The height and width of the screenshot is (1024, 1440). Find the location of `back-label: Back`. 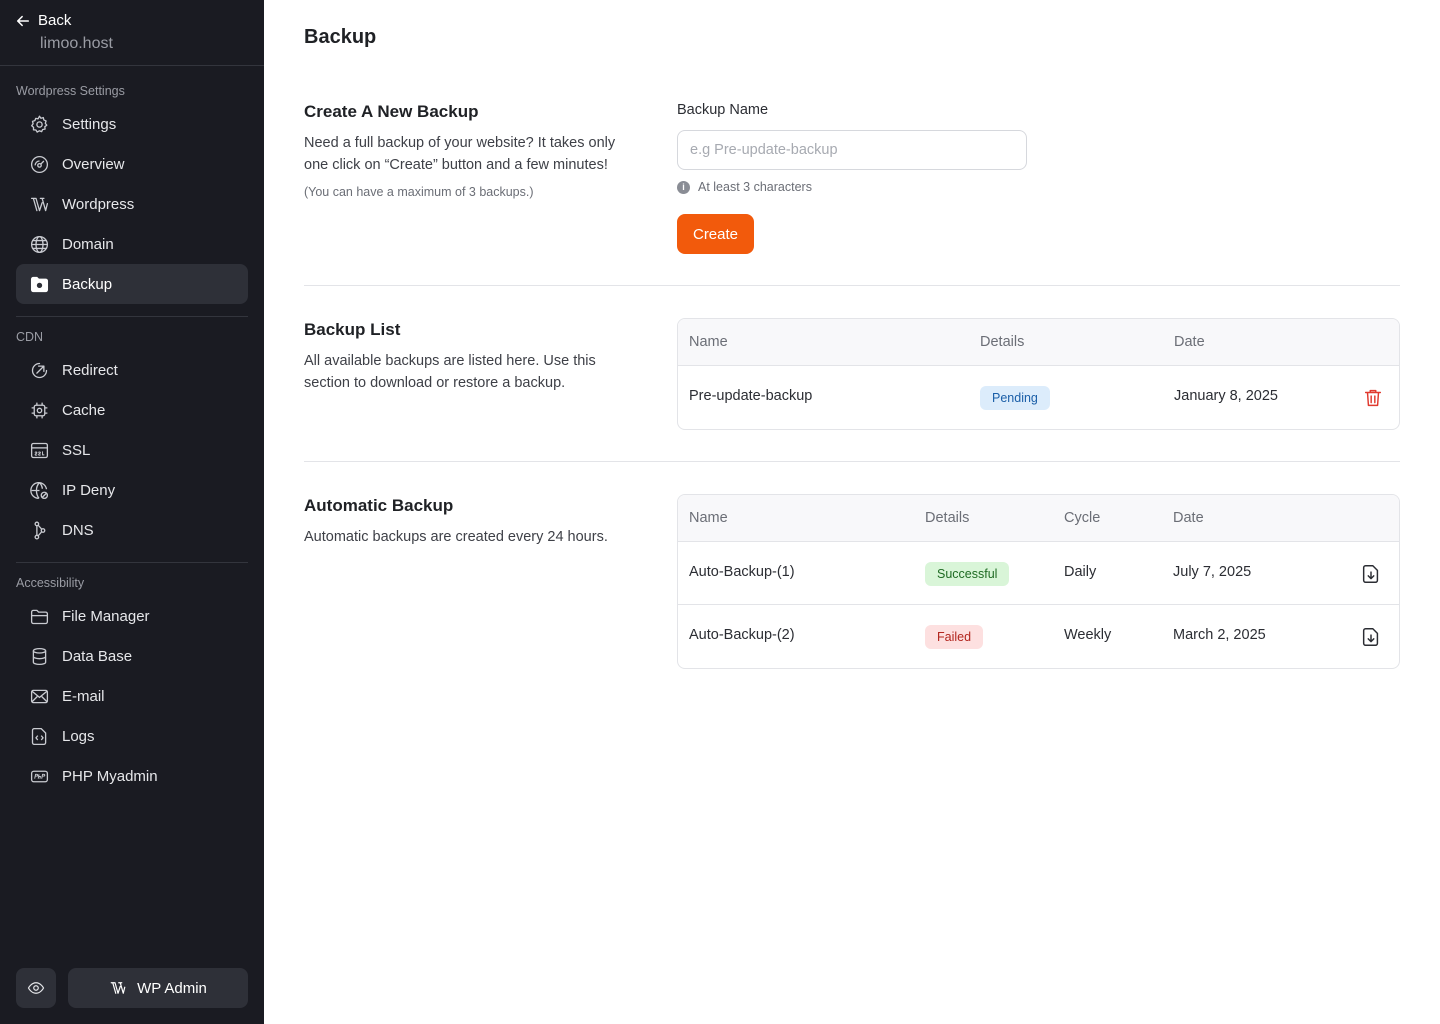

back-label: Back is located at coordinates (55, 20).